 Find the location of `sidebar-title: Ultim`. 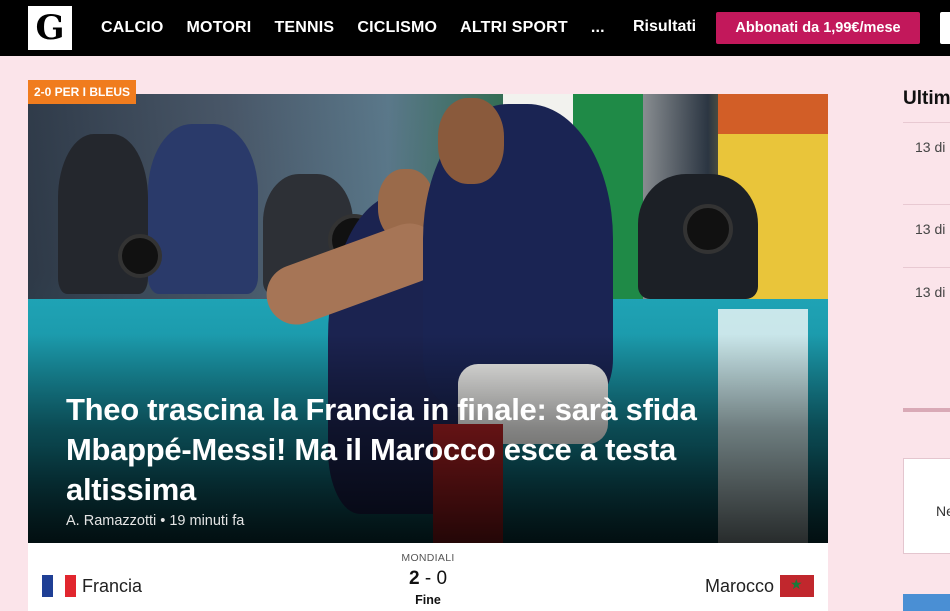

sidebar-title: Ultim is located at coordinates (926, 98).